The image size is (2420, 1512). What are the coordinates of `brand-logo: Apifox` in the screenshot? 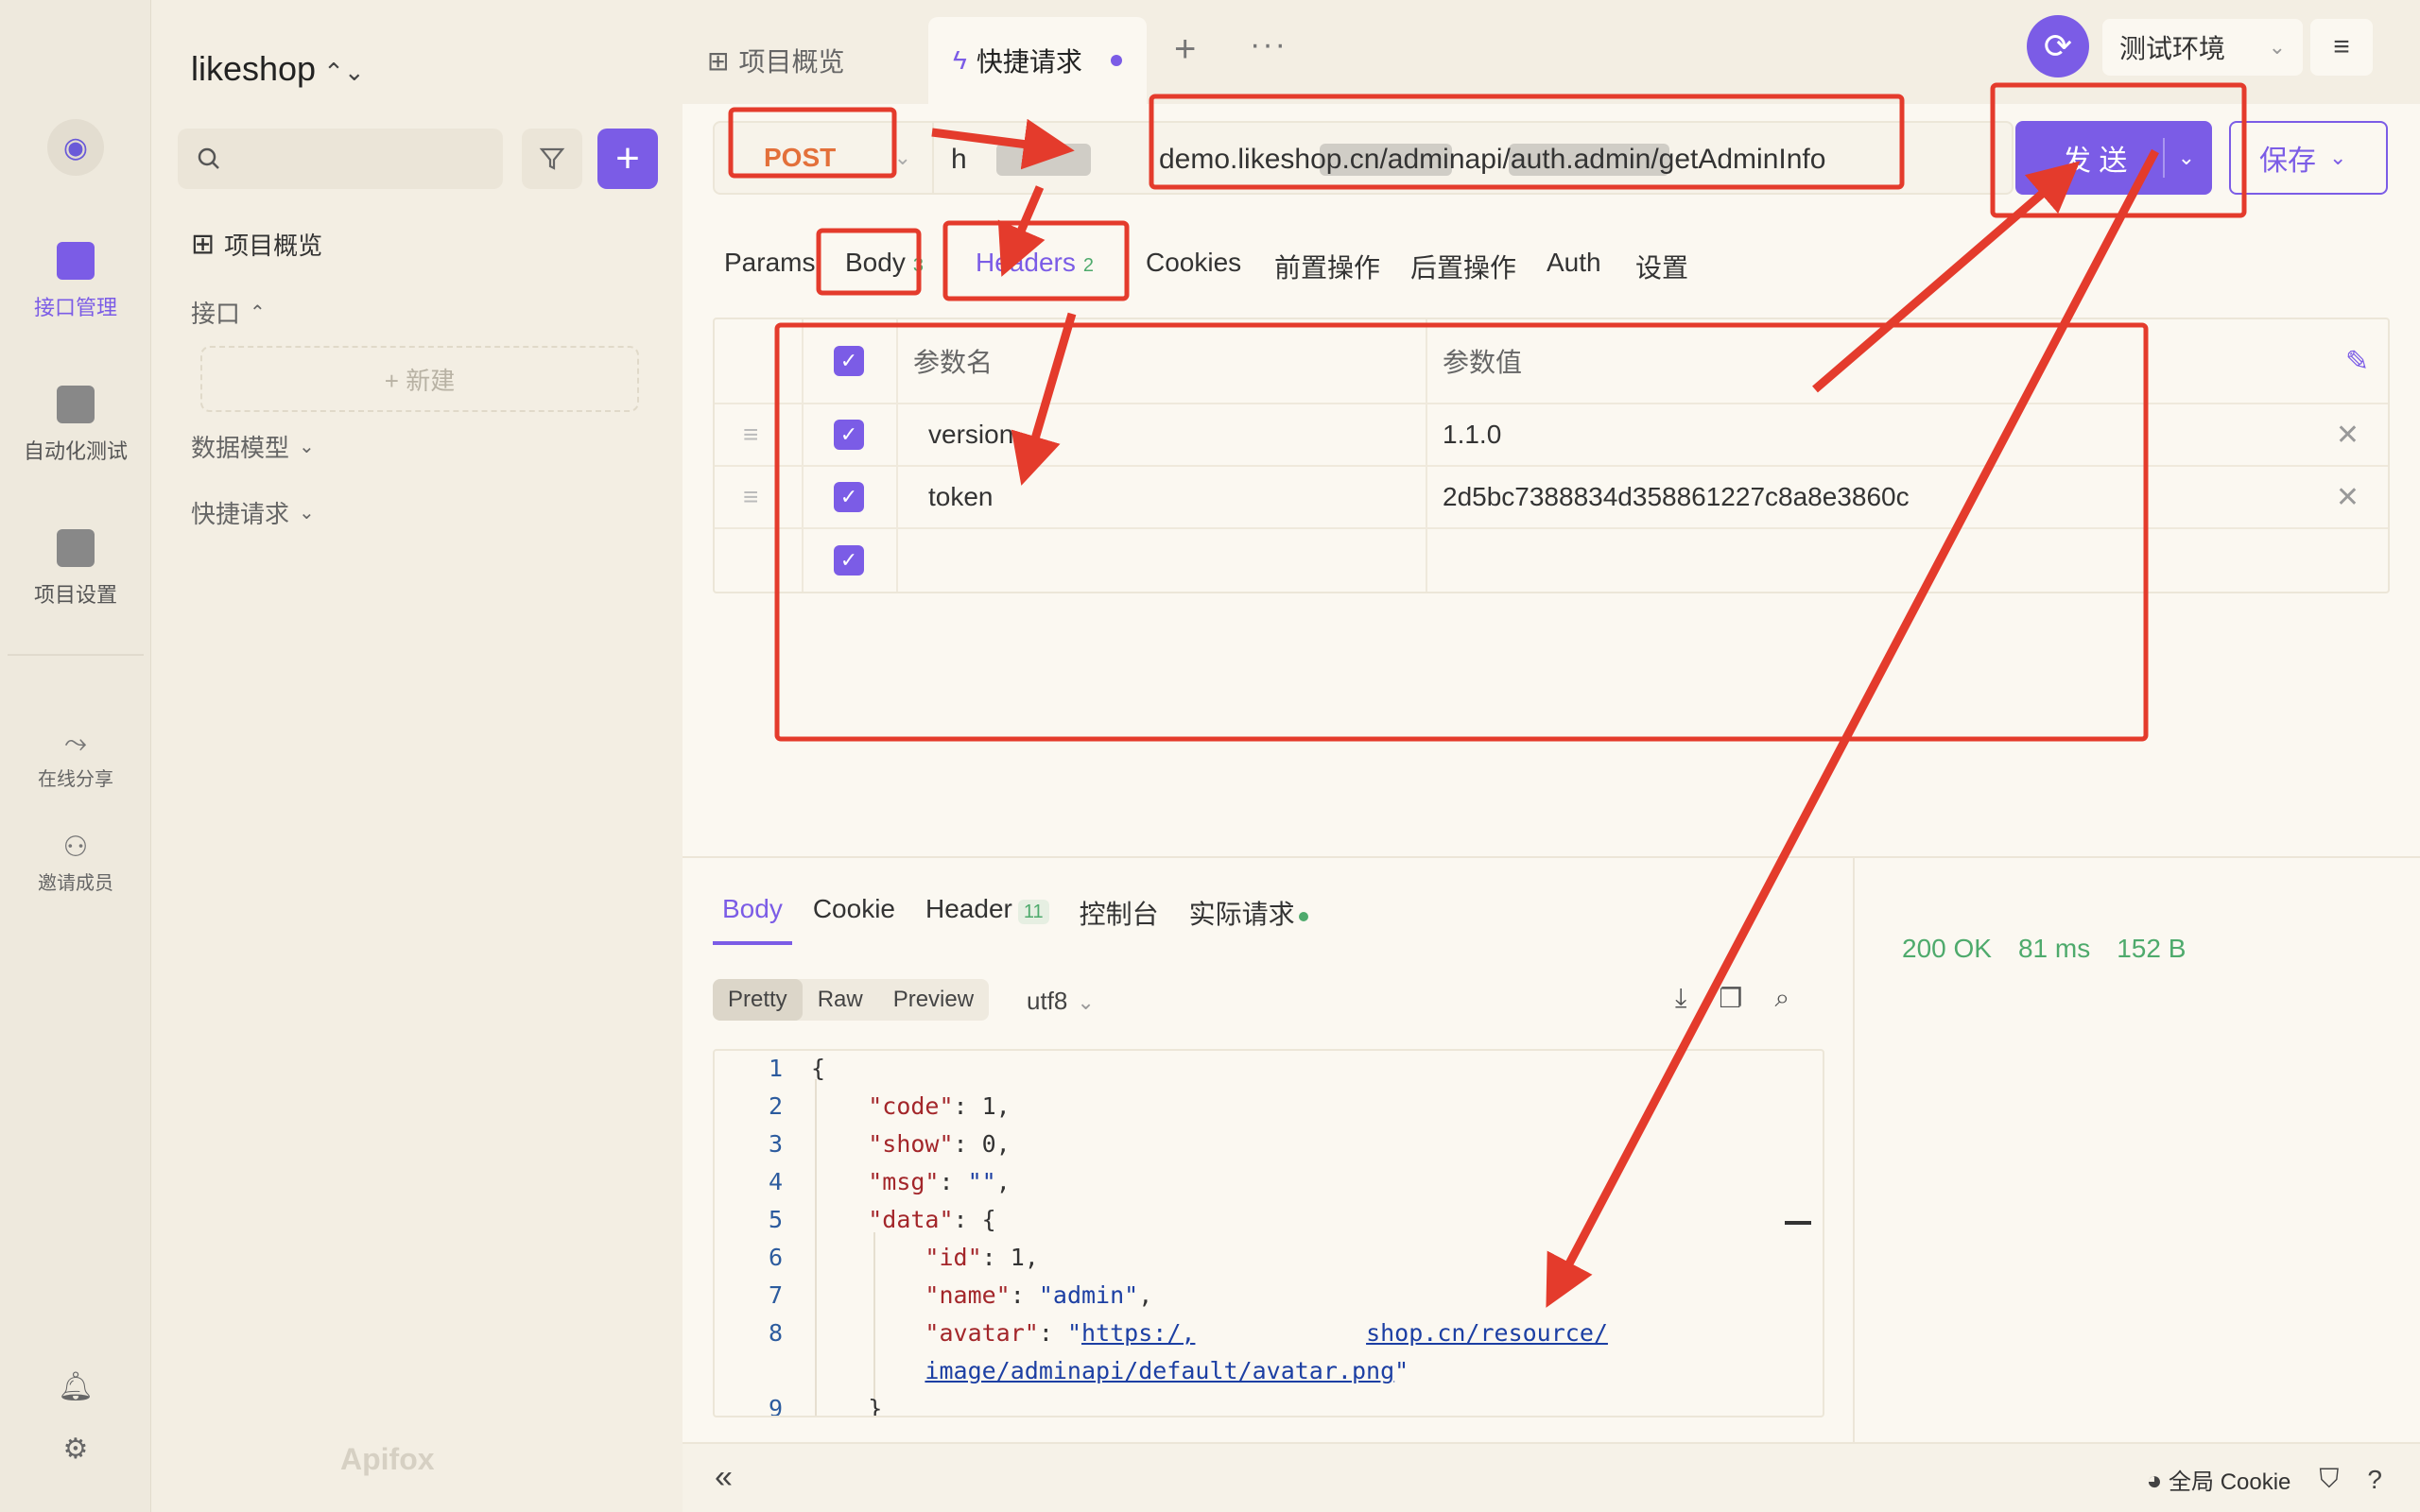 It's located at (387, 1459).